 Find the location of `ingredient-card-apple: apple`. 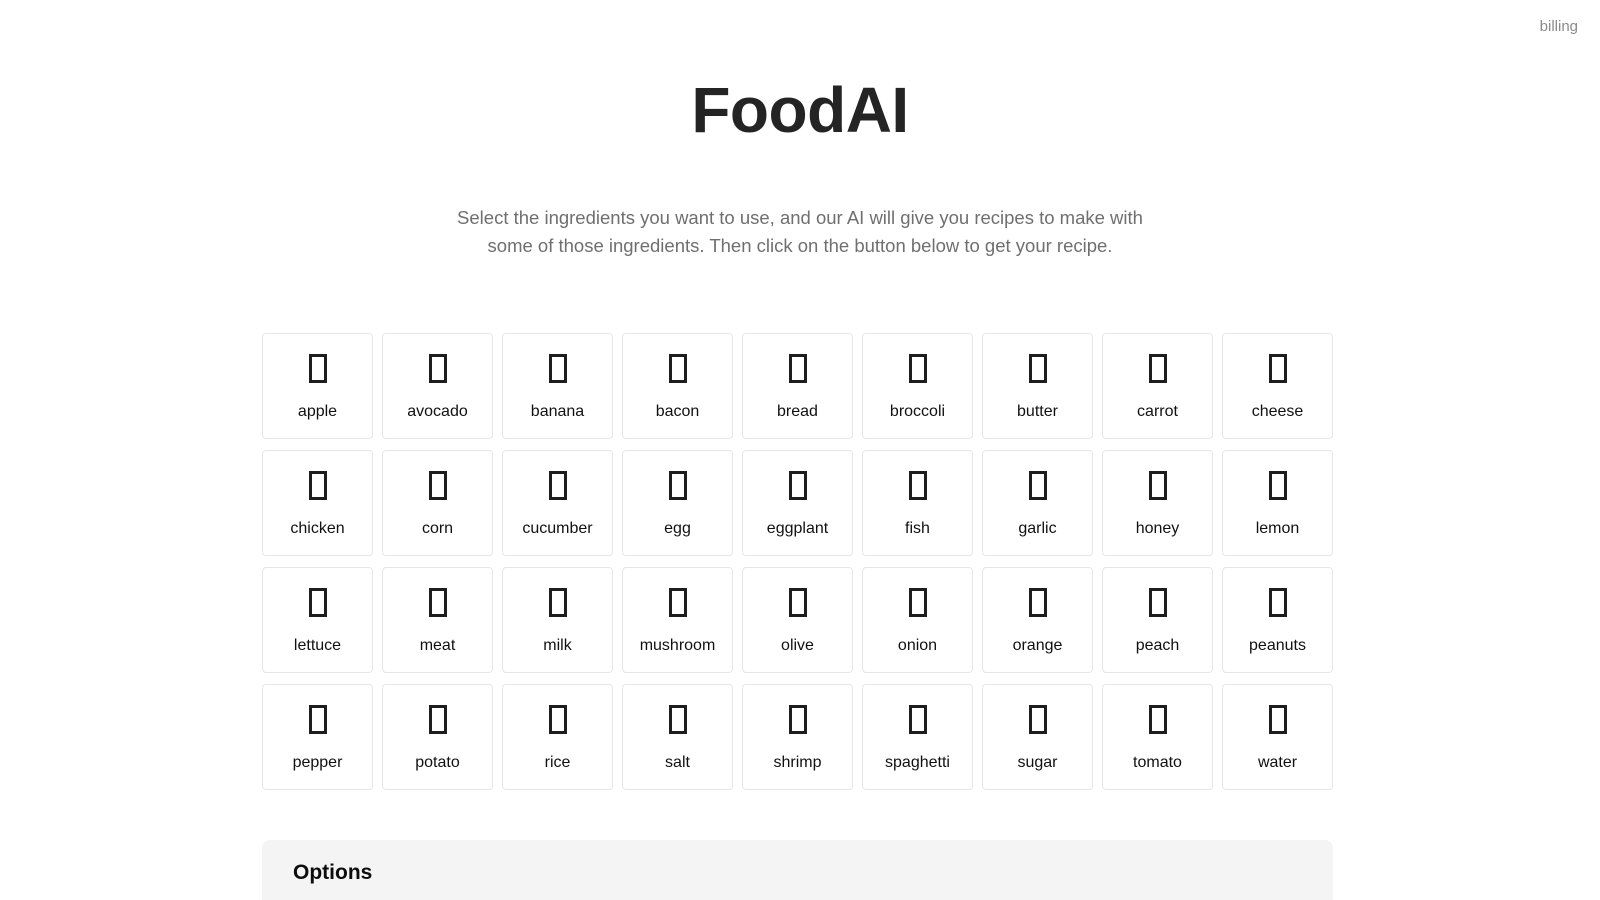

ingredient-card-apple: apple is located at coordinates (317, 386).